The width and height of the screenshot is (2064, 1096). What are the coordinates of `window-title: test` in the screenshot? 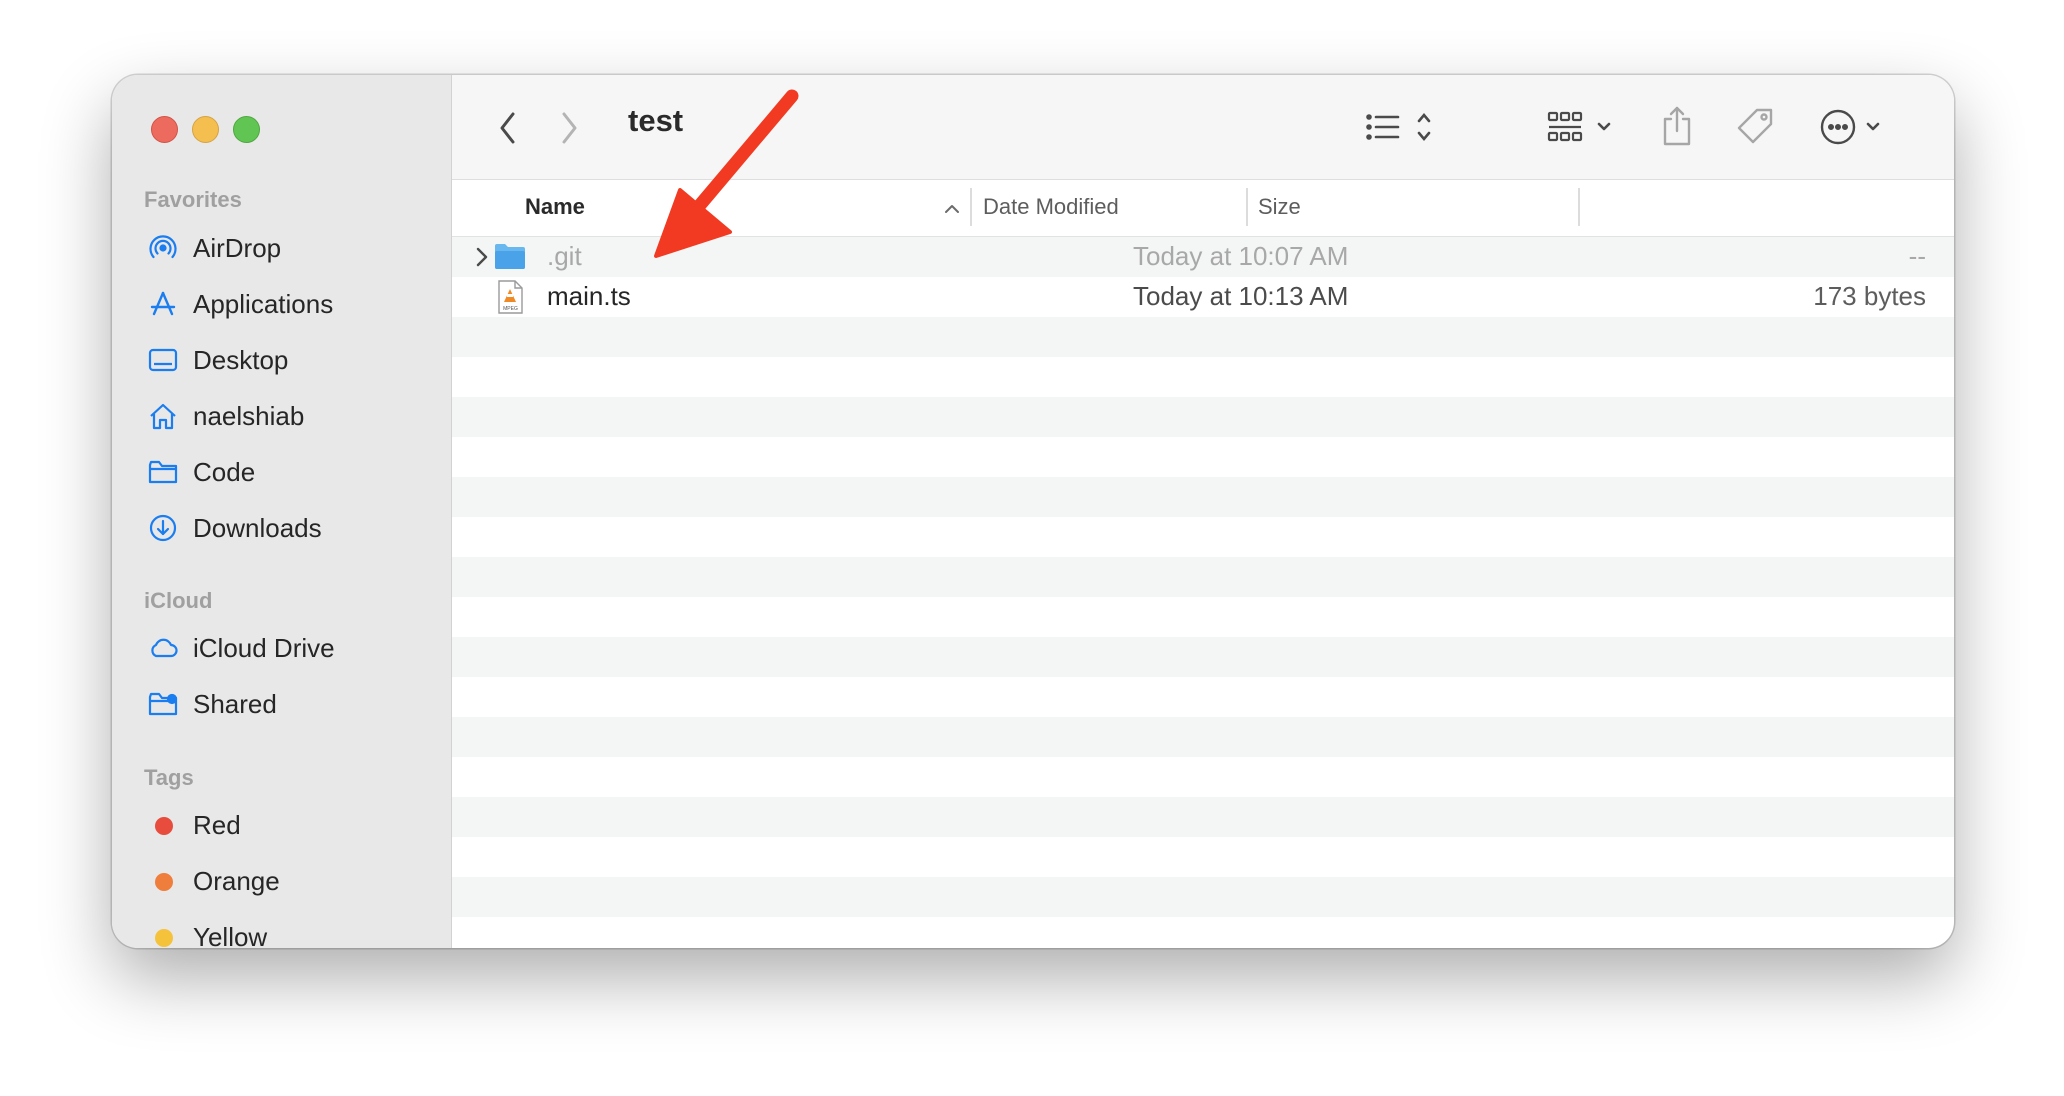 It's located at (656, 120).